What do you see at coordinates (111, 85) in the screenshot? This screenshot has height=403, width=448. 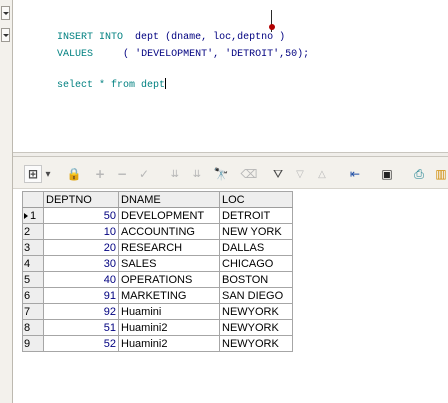 I see `sql-query: select * from dept` at bounding box center [111, 85].